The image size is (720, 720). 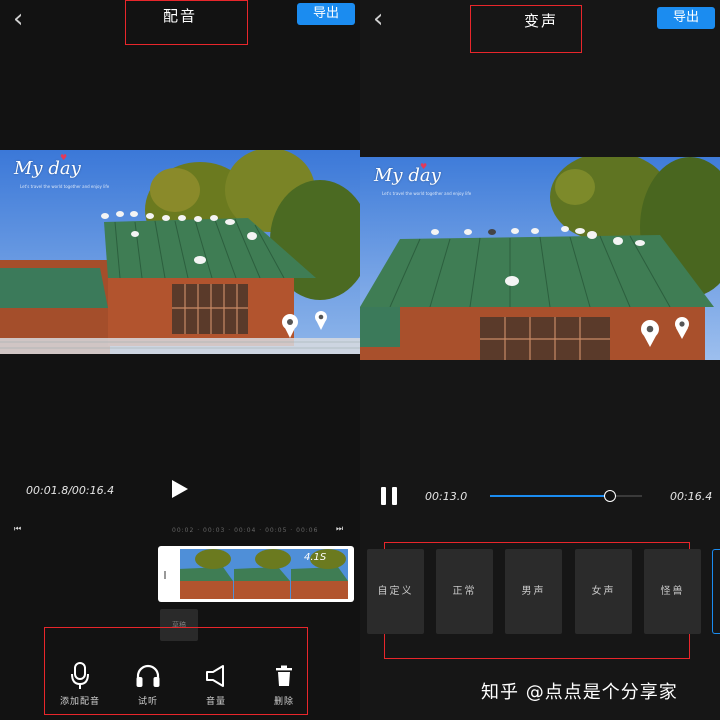 I want to click on voice-option-male: 男声, so click(x=533, y=591).